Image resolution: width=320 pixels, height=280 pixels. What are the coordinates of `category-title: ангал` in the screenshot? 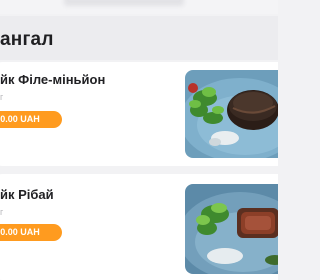 It's located at (27, 39).